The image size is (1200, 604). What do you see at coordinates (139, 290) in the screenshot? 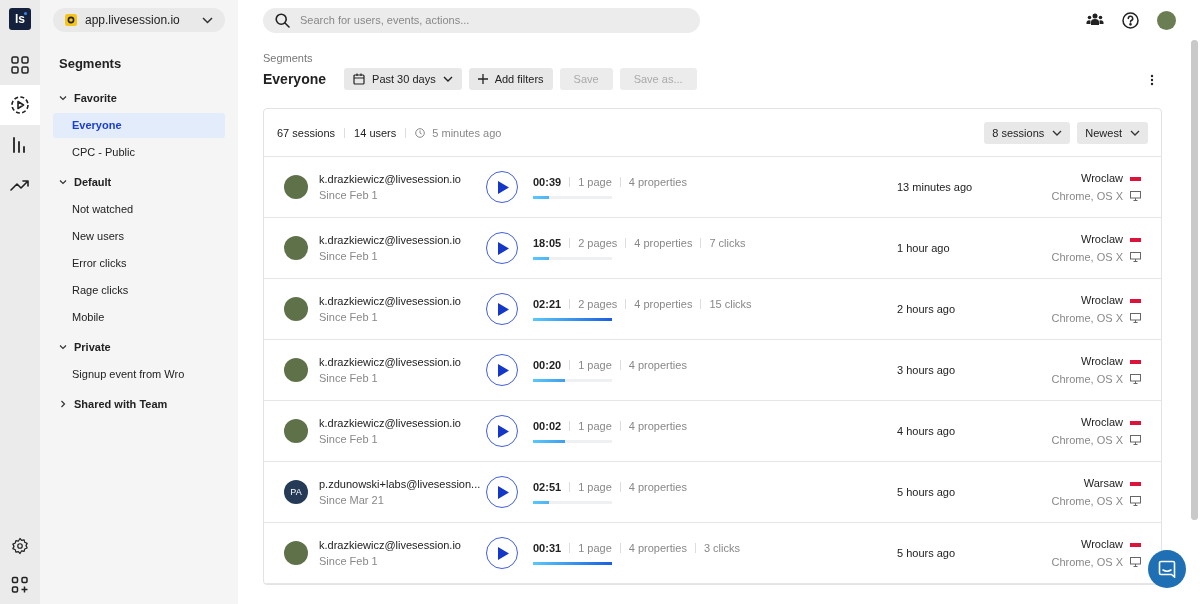
I see `segment-item: Rage clicks` at bounding box center [139, 290].